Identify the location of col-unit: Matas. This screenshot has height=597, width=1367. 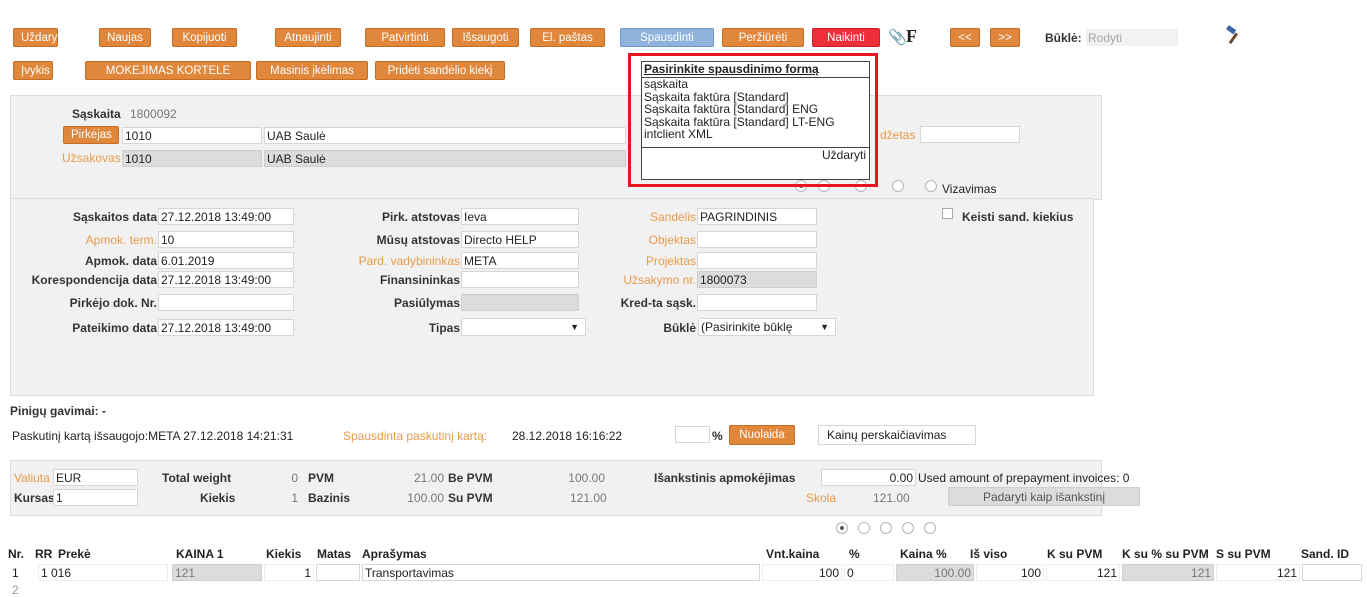
(334, 554).